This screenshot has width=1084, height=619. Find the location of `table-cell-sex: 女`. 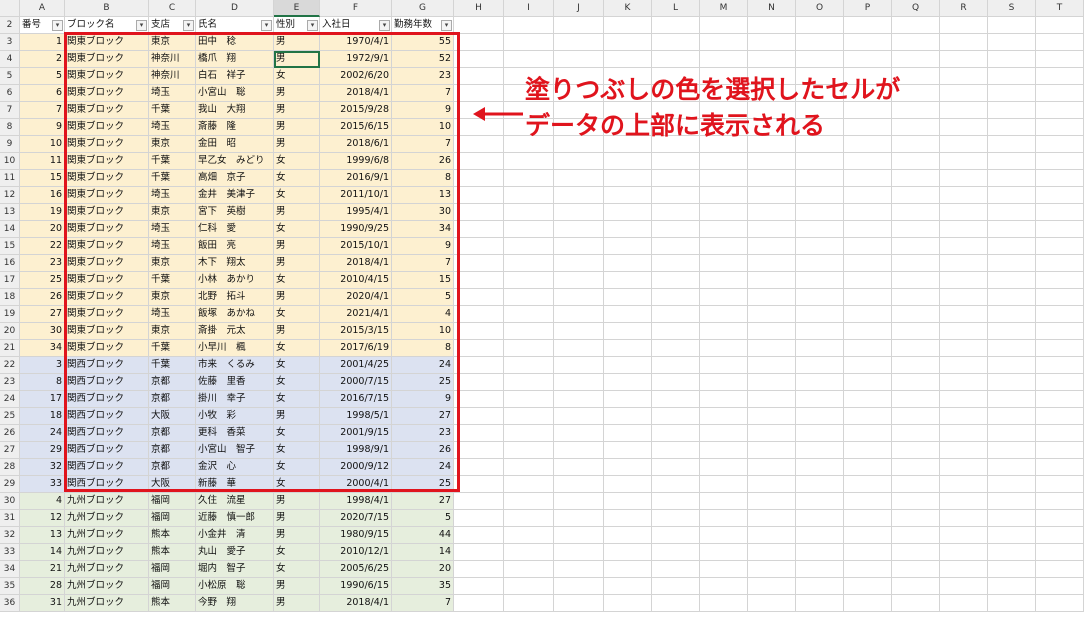

table-cell-sex: 女 is located at coordinates (297, 569).